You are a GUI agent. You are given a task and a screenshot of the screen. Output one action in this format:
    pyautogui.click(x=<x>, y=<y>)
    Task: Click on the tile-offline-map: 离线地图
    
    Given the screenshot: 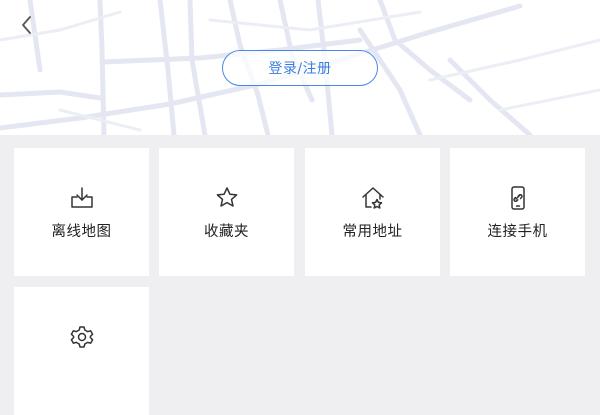 What is the action you would take?
    pyautogui.click(x=81, y=212)
    